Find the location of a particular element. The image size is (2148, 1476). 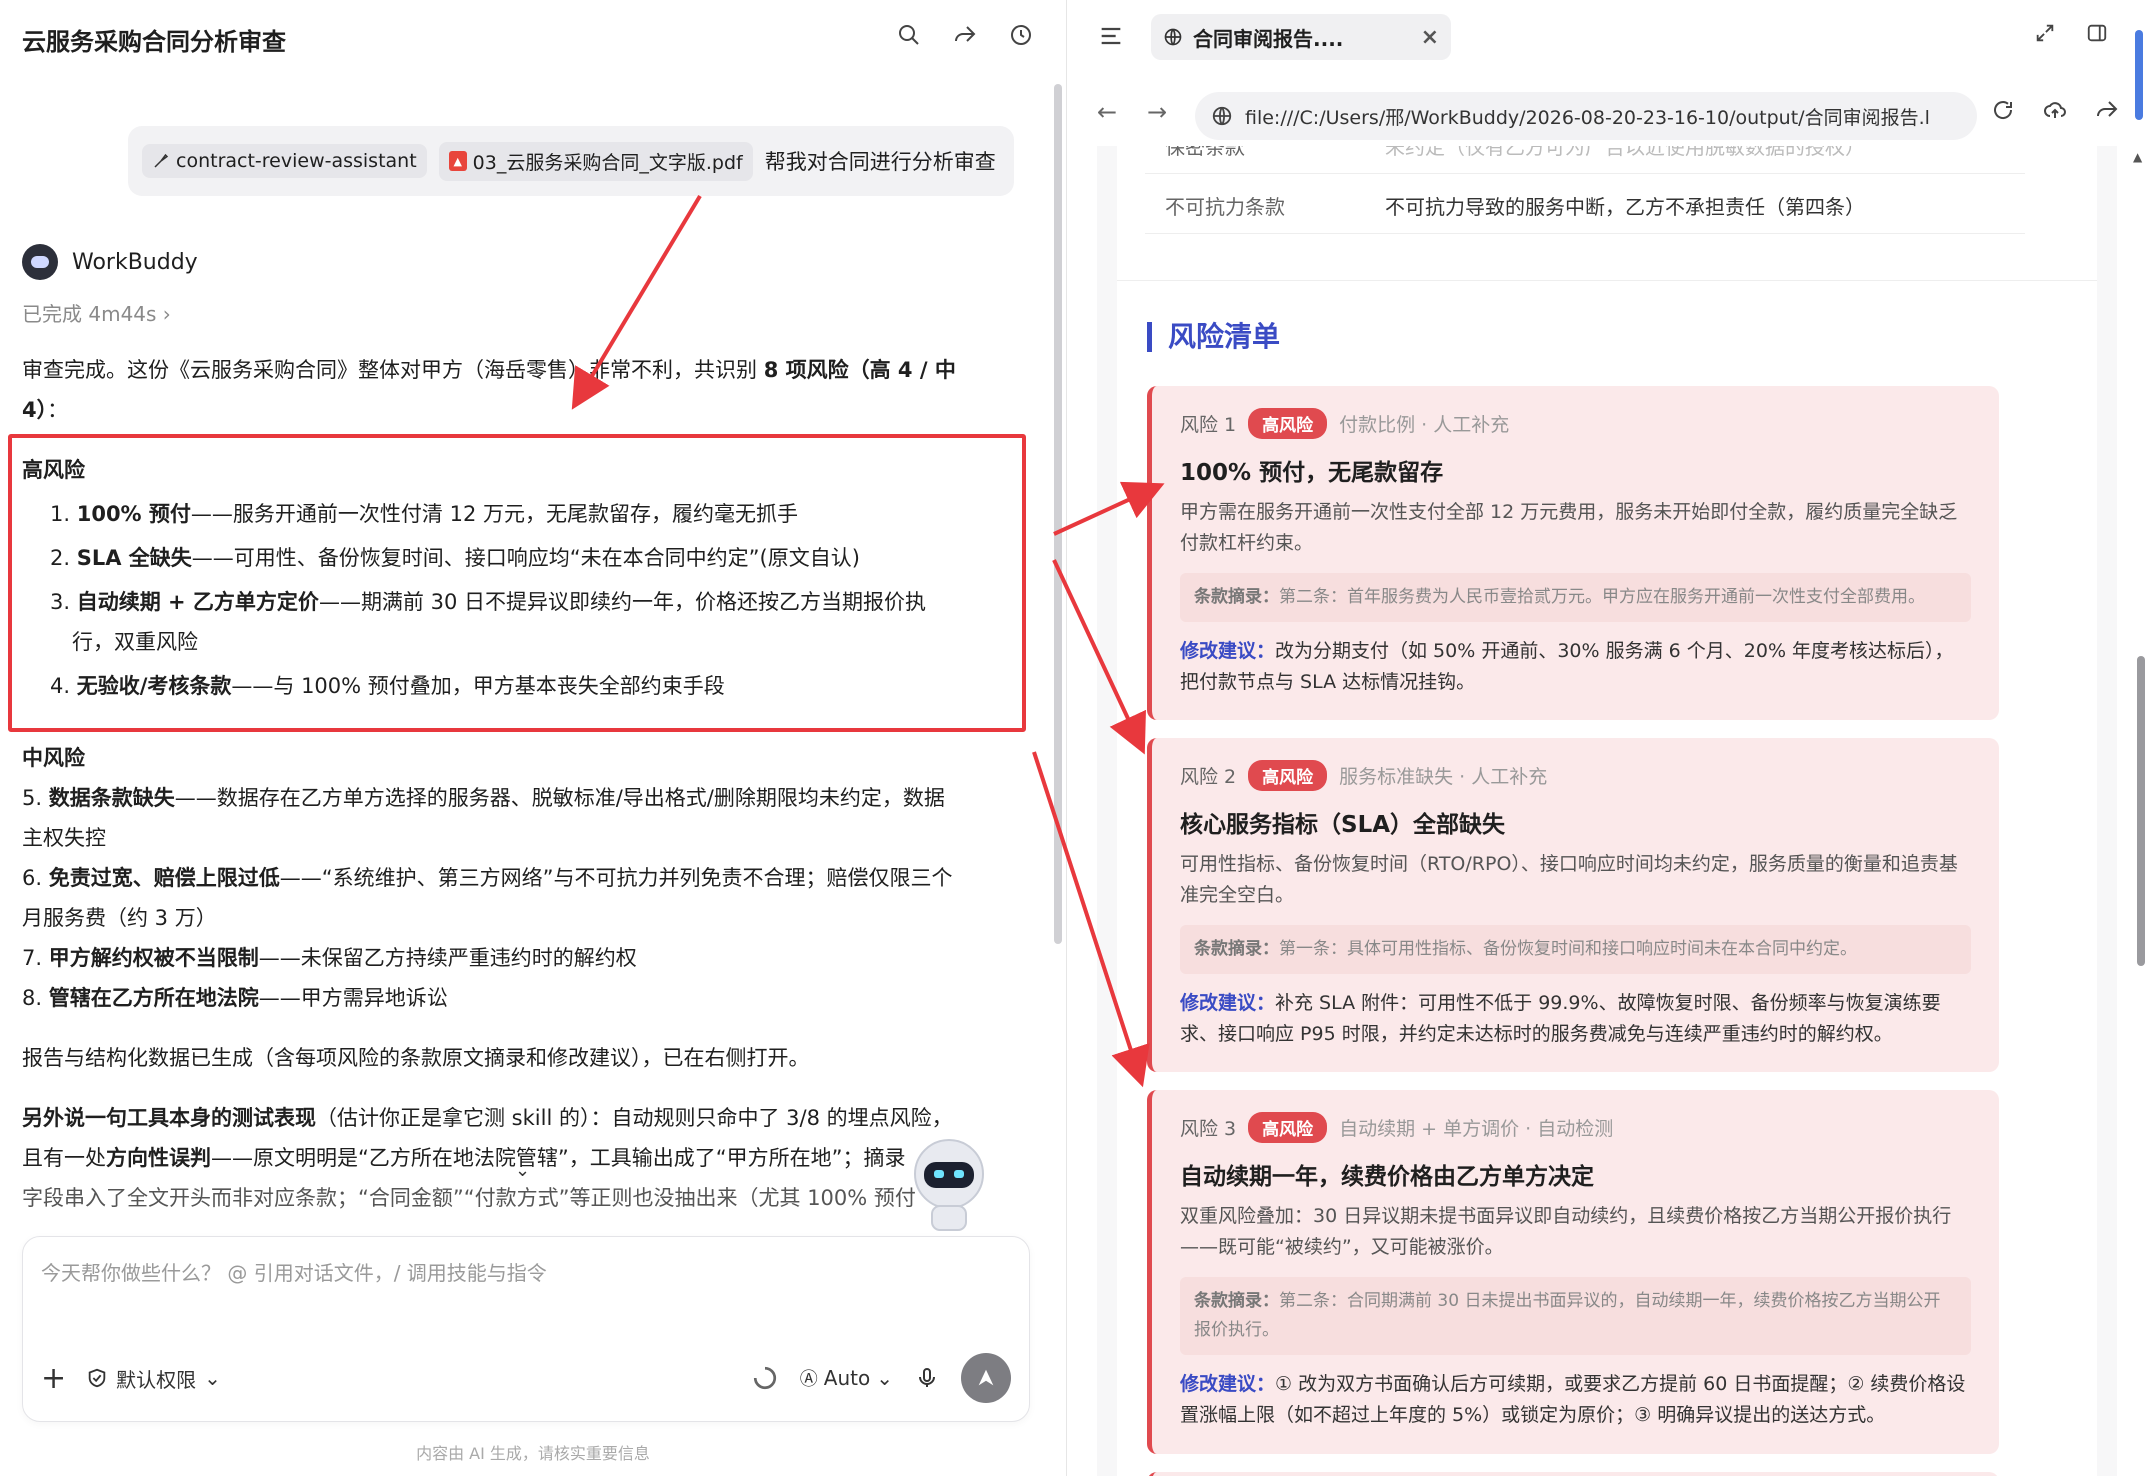

risk-header: 风险 1 高风险 付款比例 · 人工补充 is located at coordinates (1575, 423).